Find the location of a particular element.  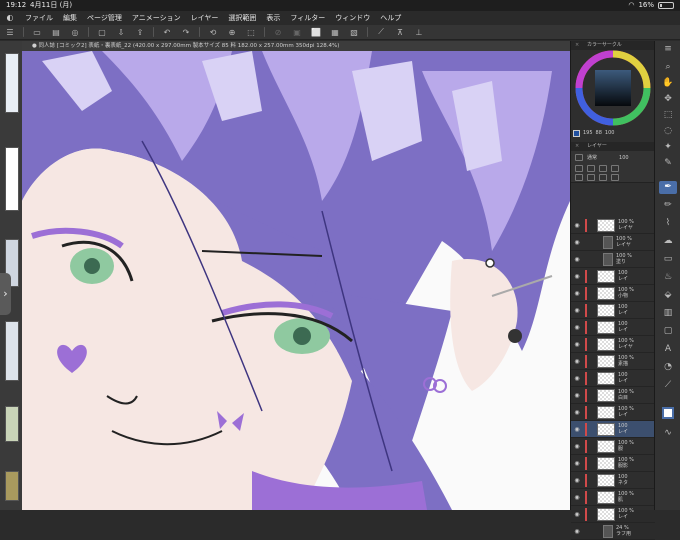

strip-toggle-icon: › is located at coordinates (5, 294).